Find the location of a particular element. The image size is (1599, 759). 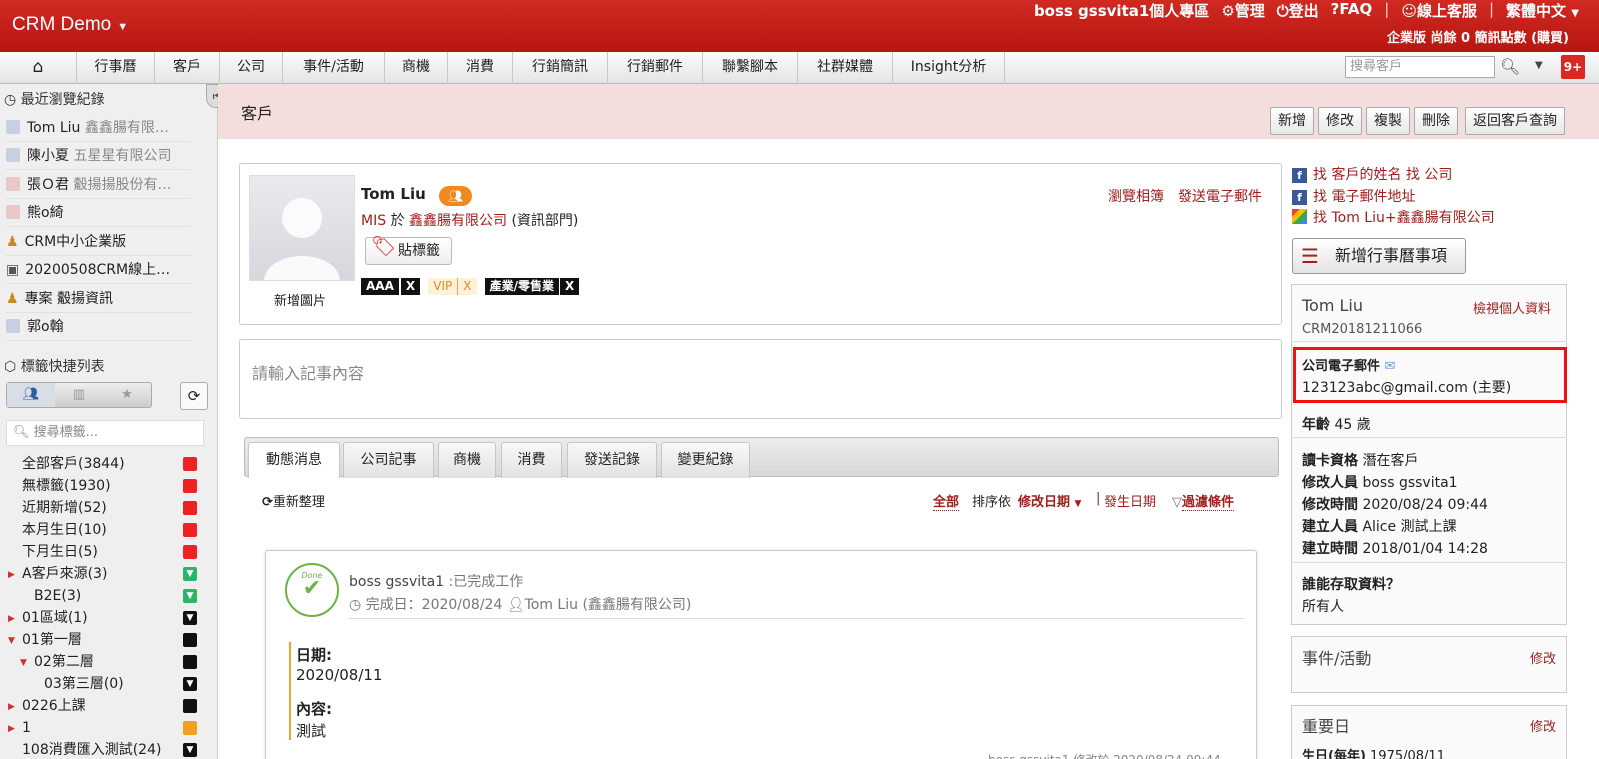

browse-album-link: 瀏覽相簿 is located at coordinates (1136, 196).